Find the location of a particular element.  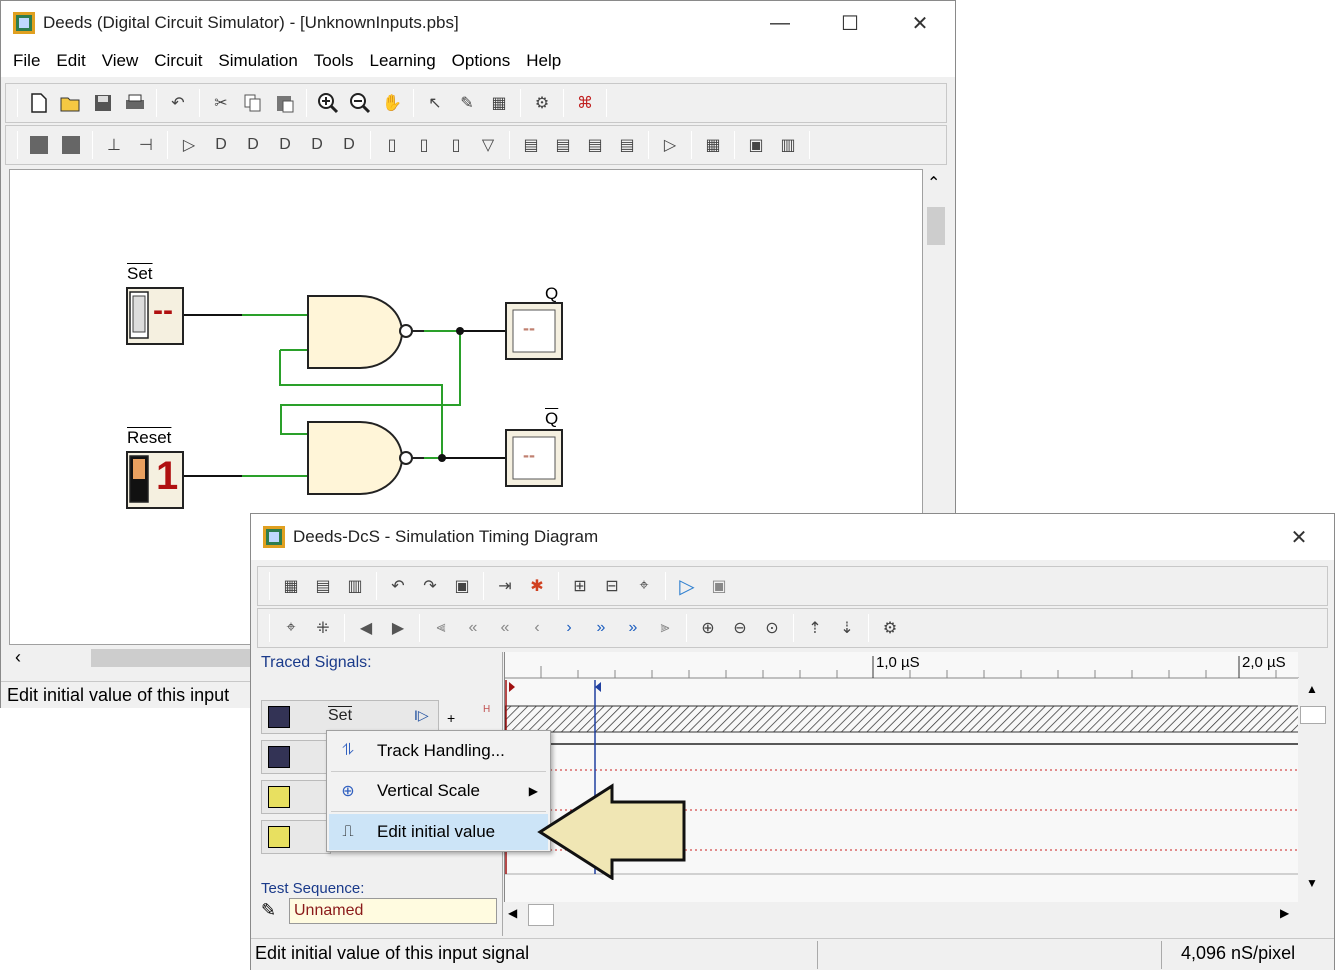

zoom-out-icon is located at coordinates (360, 103).